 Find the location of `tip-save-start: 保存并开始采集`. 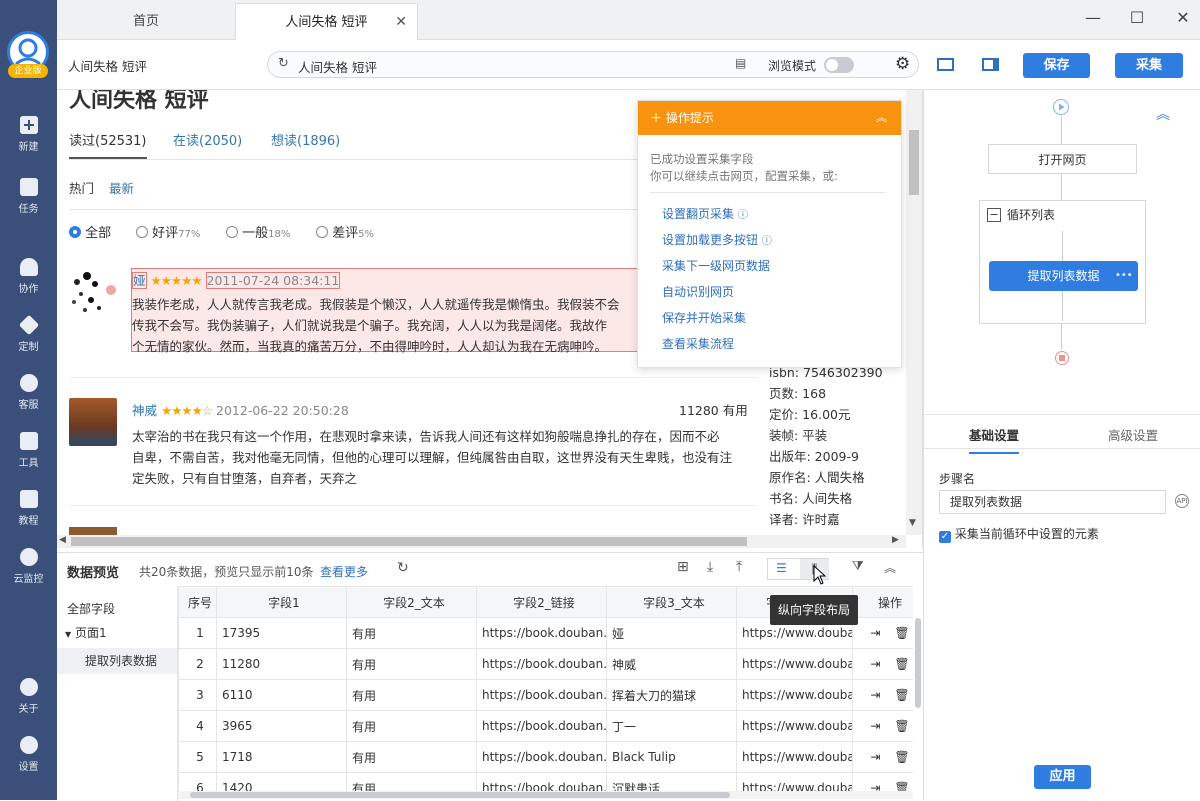

tip-save-start: 保存并开始采集 is located at coordinates (704, 317).